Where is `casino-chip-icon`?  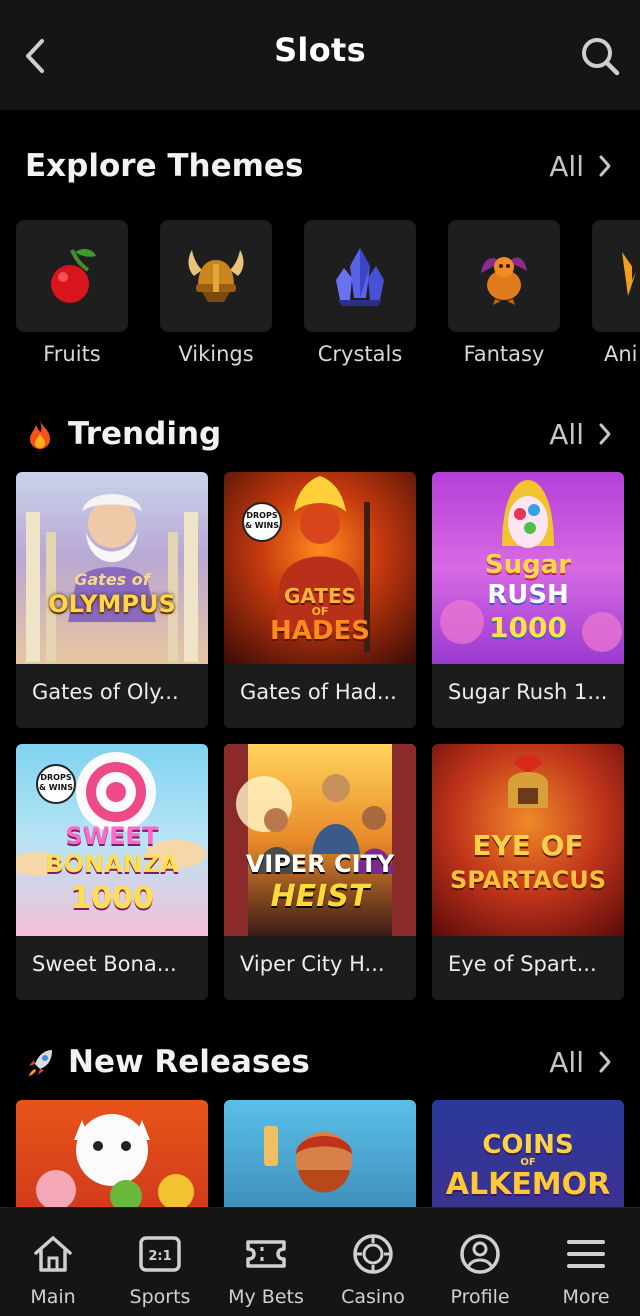
casino-chip-icon is located at coordinates (373, 1254).